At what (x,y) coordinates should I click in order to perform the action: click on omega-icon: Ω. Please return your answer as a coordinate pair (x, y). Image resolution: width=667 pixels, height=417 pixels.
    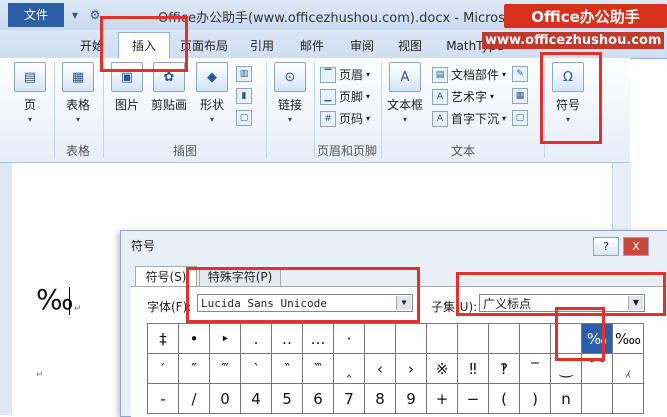
    Looking at the image, I should click on (568, 77).